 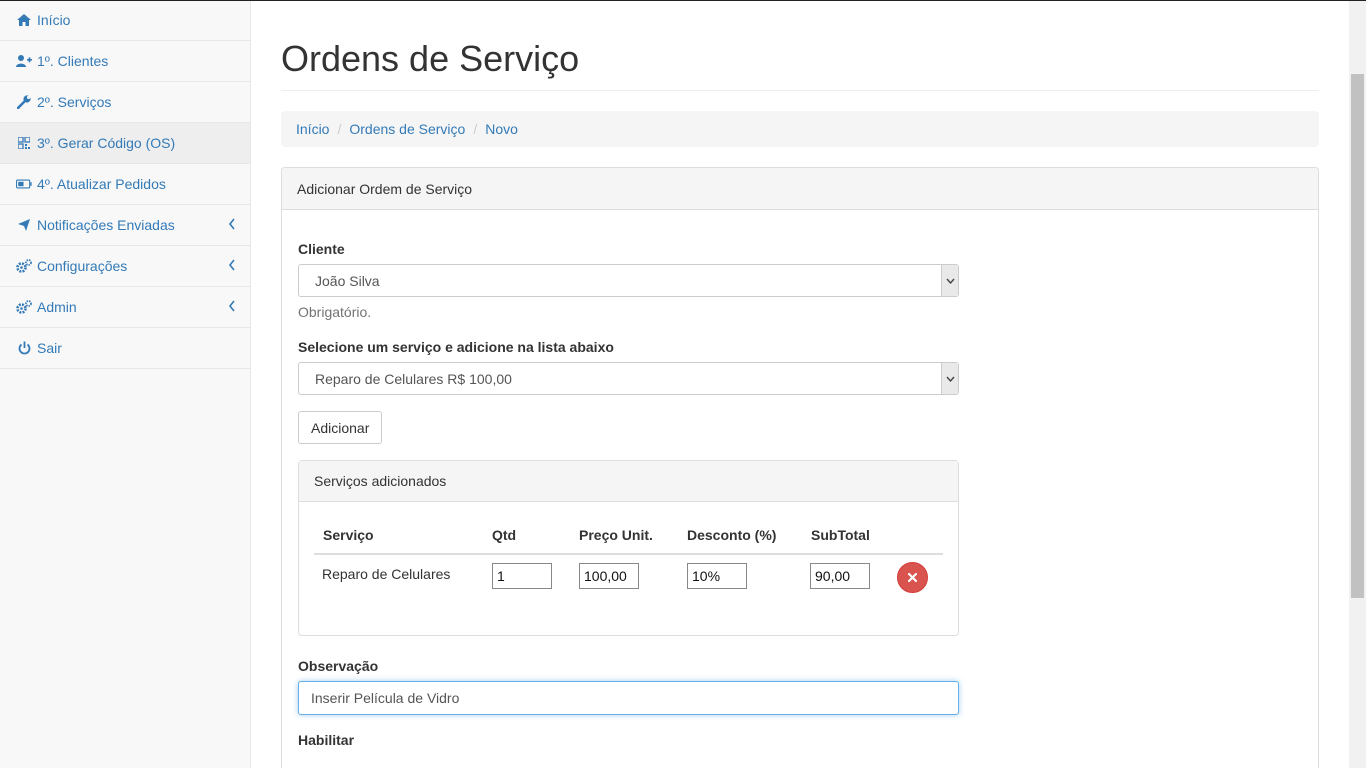 What do you see at coordinates (800, 189) in the screenshot?
I see `panel-heading: Adicionar Ordem de Serviço` at bounding box center [800, 189].